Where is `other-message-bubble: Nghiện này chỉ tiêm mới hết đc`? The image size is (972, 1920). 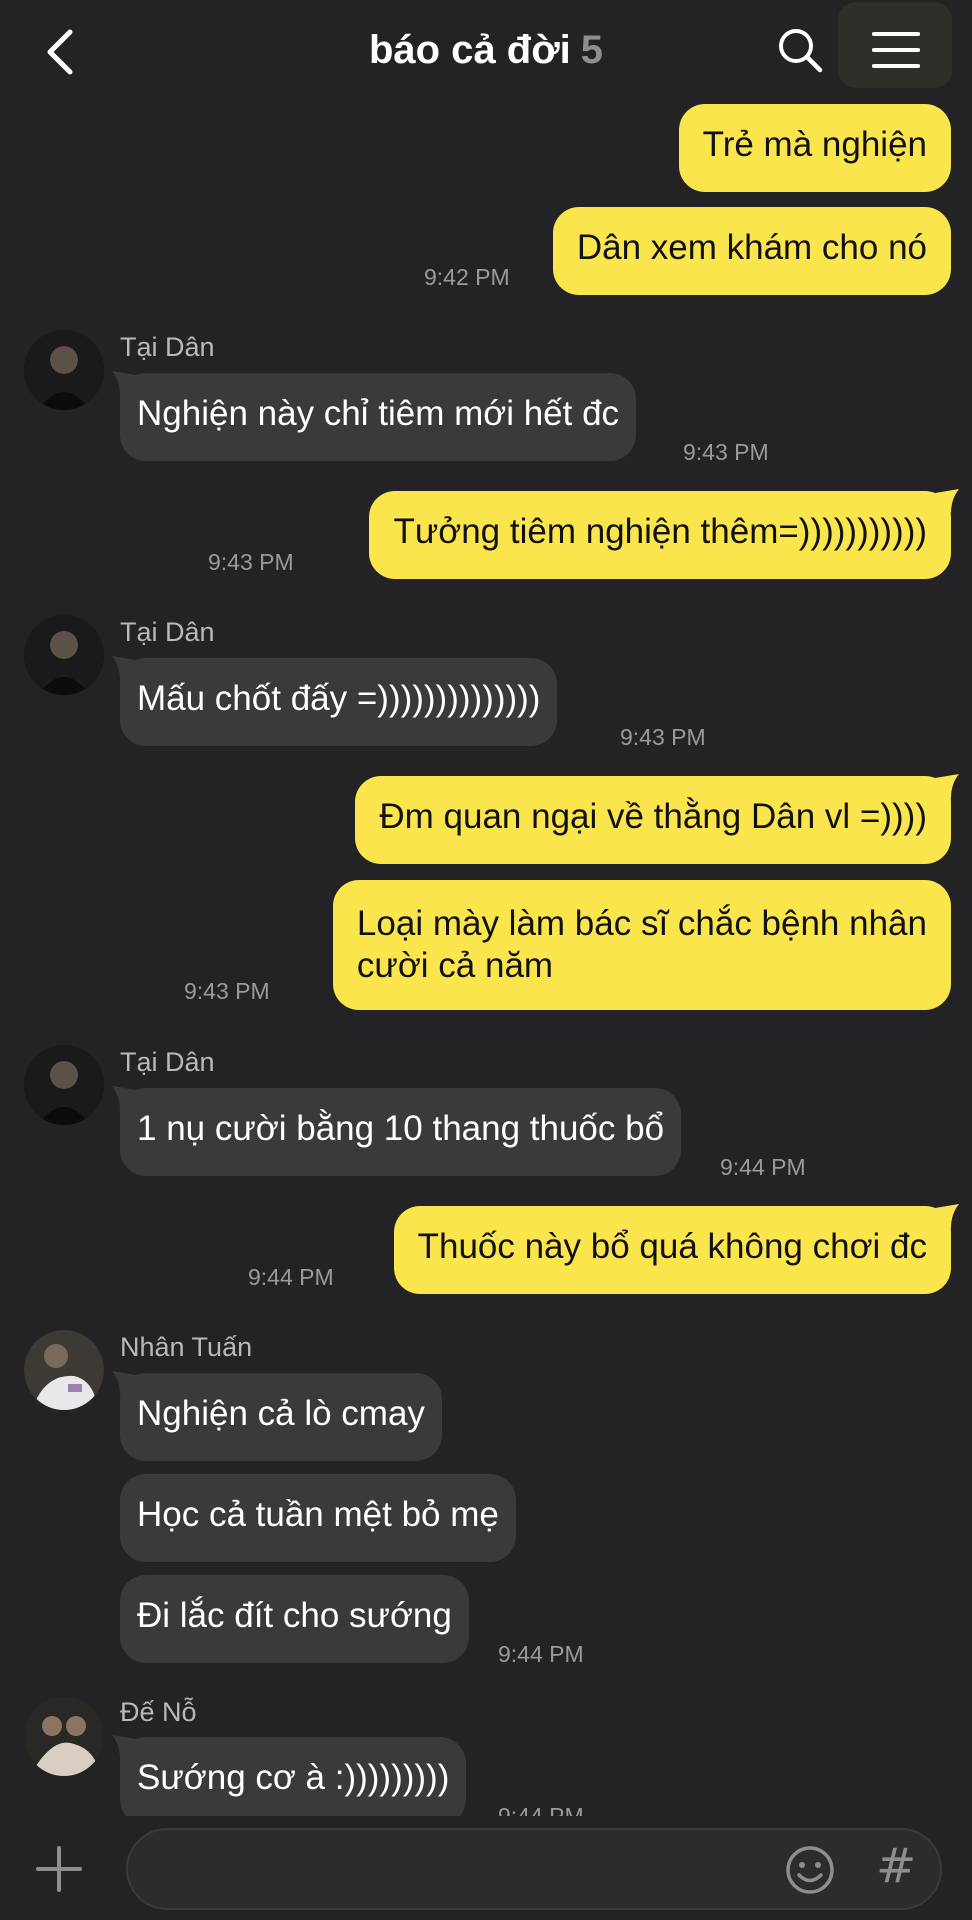 other-message-bubble: Nghiện này chỉ tiêm mới hết đc is located at coordinates (374, 416).